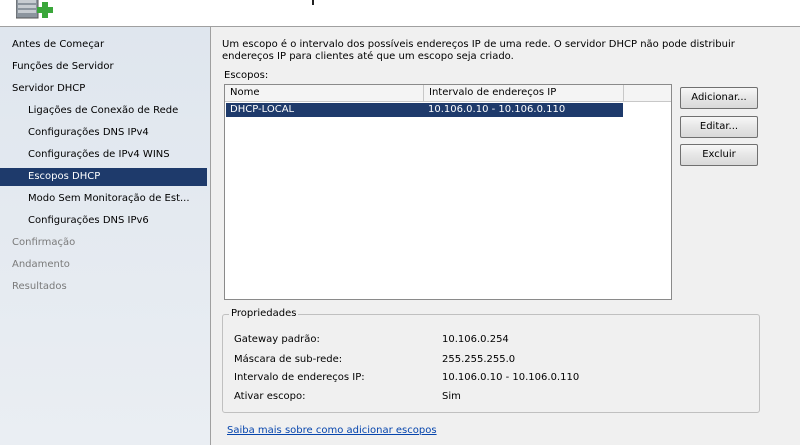 Image resolution: width=800 pixels, height=445 pixels. Describe the element at coordinates (400, 13) in the screenshot. I see `wizard-header` at that location.